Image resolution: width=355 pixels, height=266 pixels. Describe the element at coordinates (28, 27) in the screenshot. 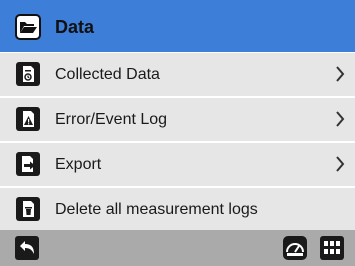

I see `folder-open-icon` at that location.